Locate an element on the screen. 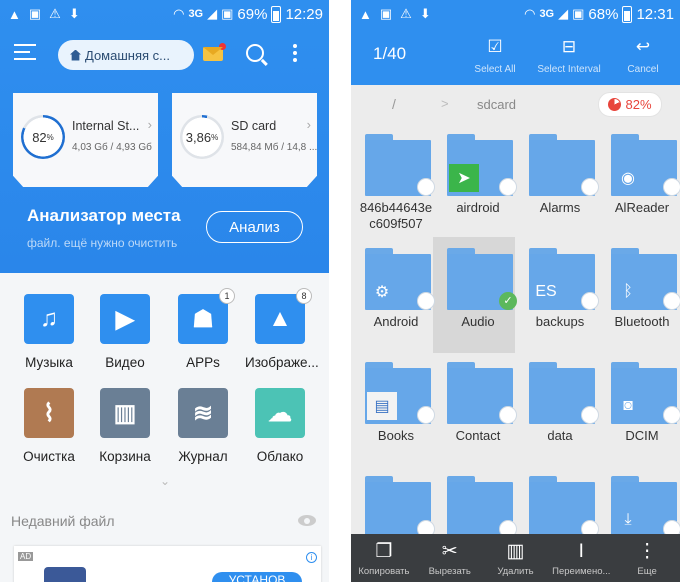  layers-icon: ≋ is located at coordinates (203, 413).